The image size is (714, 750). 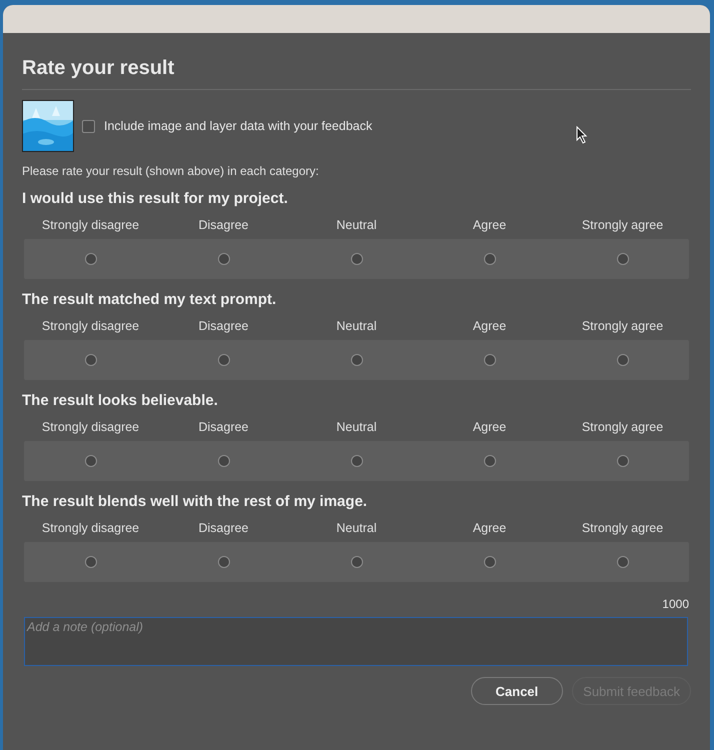 What do you see at coordinates (517, 691) in the screenshot?
I see `cancel-button: Cancel` at bounding box center [517, 691].